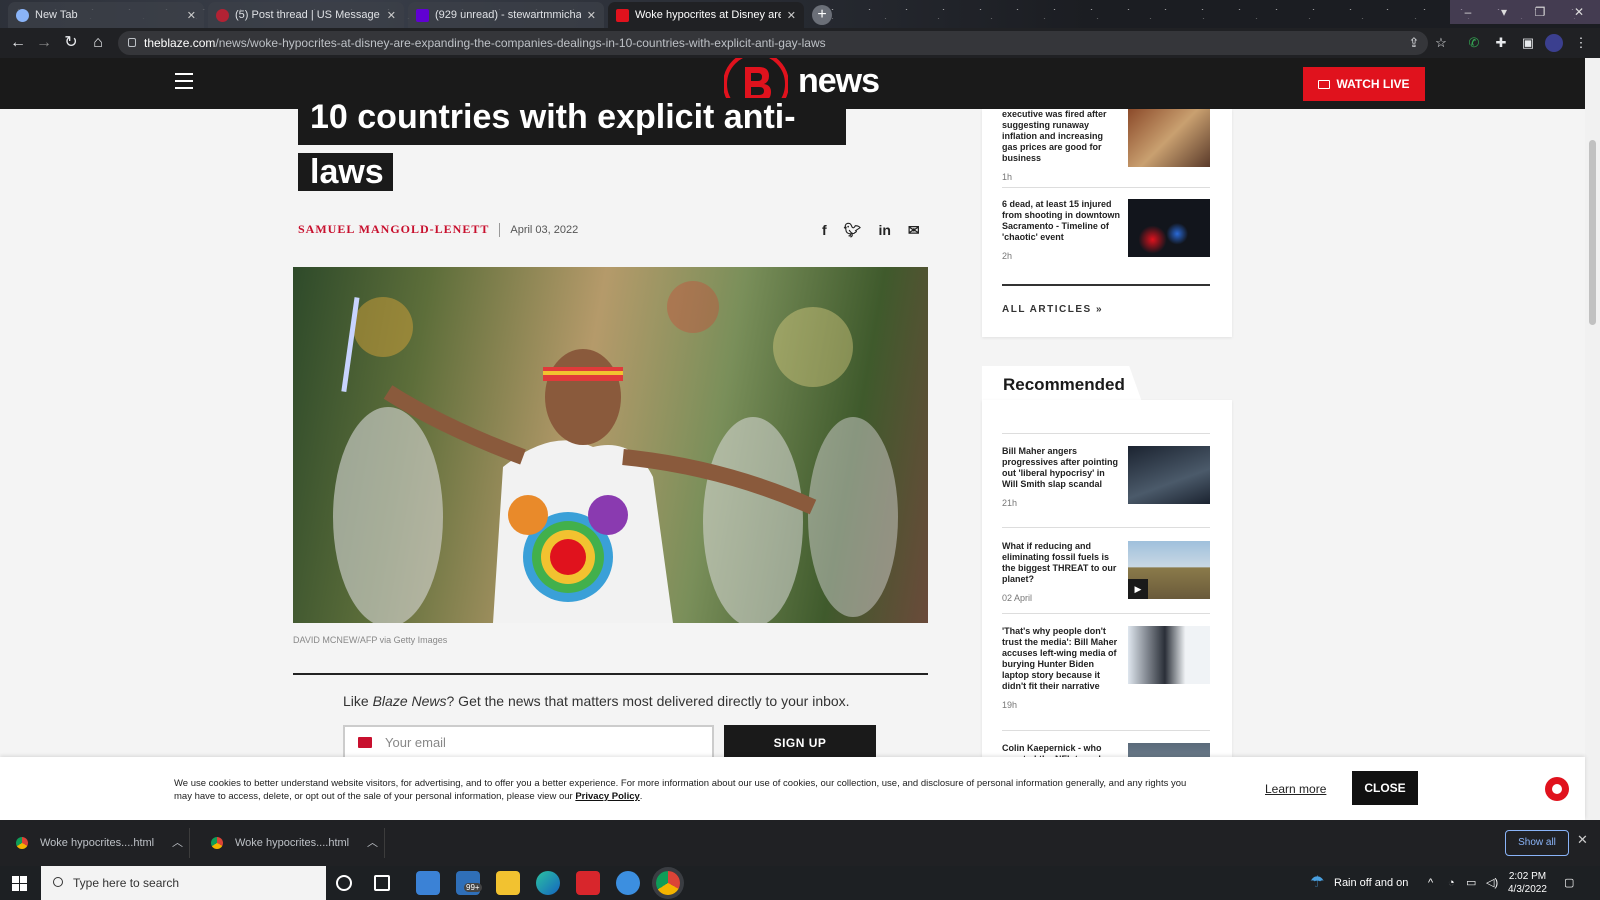 The width and height of the screenshot is (1600, 900). What do you see at coordinates (1592, 232) in the screenshot?
I see `scrollbar-thumb` at bounding box center [1592, 232].